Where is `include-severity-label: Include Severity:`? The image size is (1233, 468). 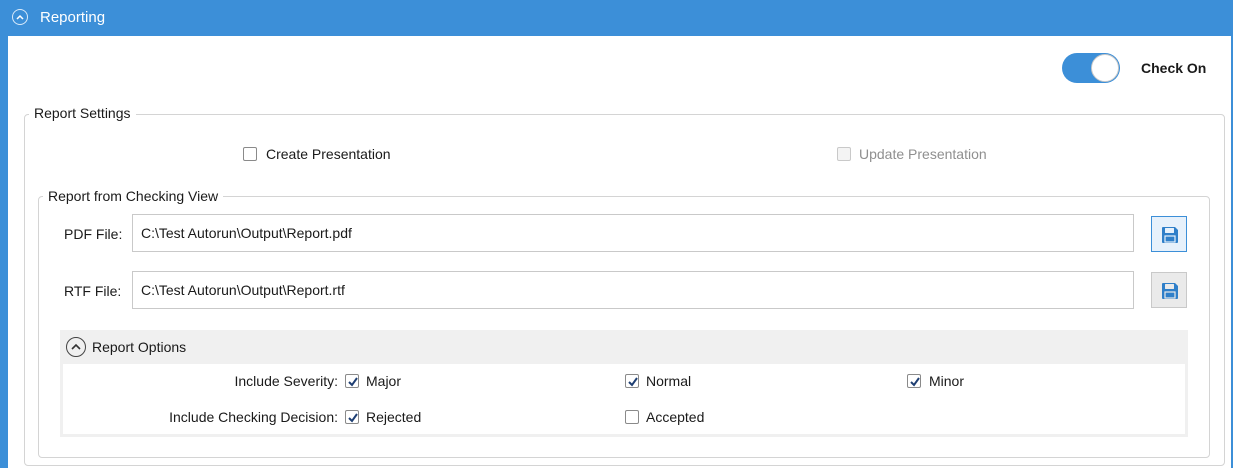 include-severity-label: Include Severity: is located at coordinates (286, 381).